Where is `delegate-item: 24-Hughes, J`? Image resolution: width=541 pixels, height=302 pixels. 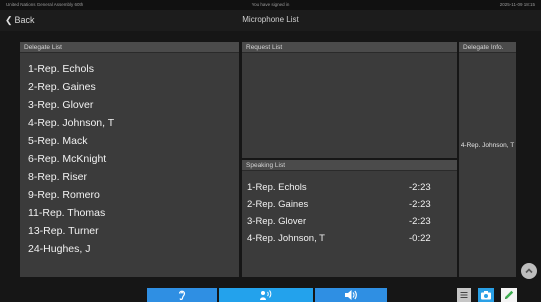
delegate-item: 24-Hughes, J is located at coordinates (130, 249).